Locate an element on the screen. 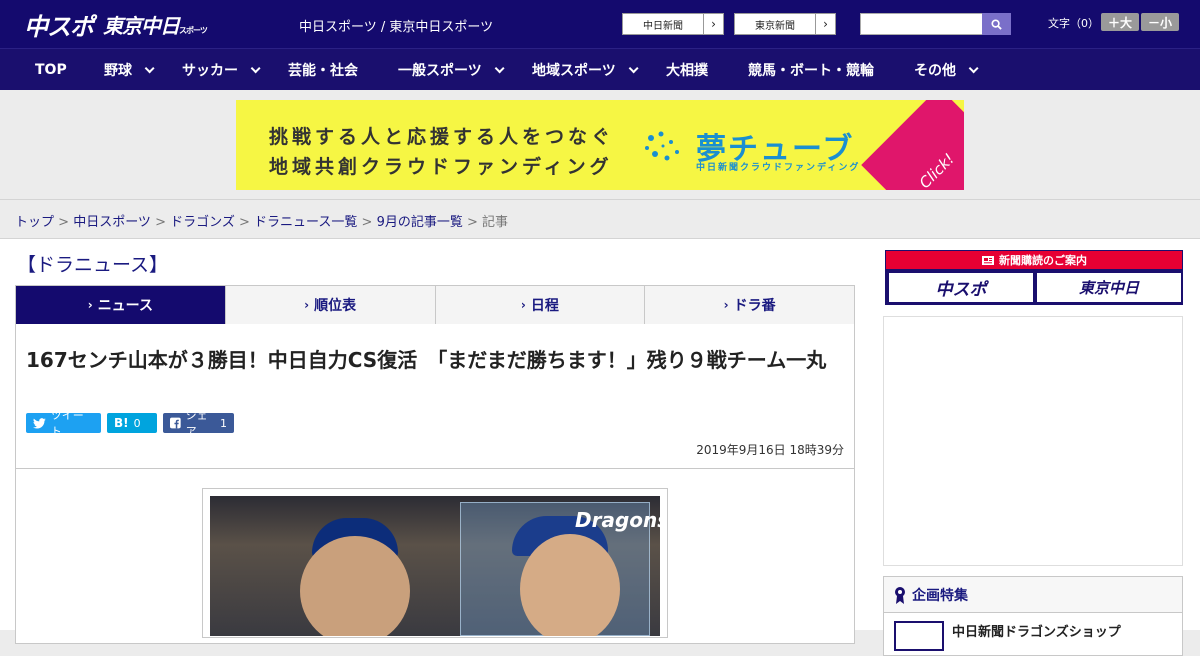  subscription-header: 新聞購読のご案内 is located at coordinates (1034, 260).